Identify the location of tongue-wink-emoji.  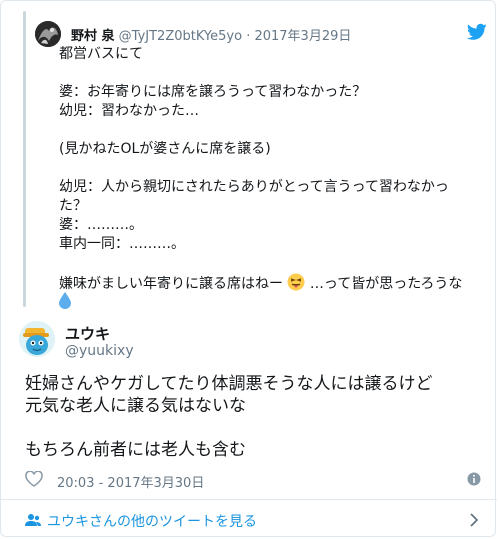
(296, 285).